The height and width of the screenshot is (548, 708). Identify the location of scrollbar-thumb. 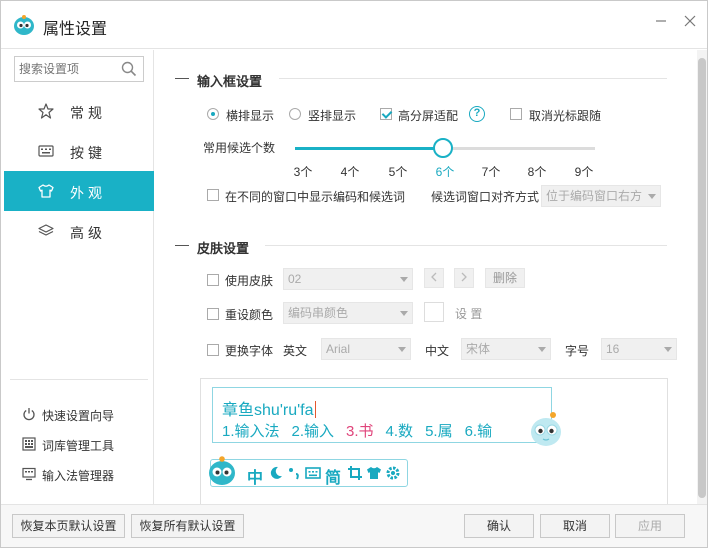
(702, 278).